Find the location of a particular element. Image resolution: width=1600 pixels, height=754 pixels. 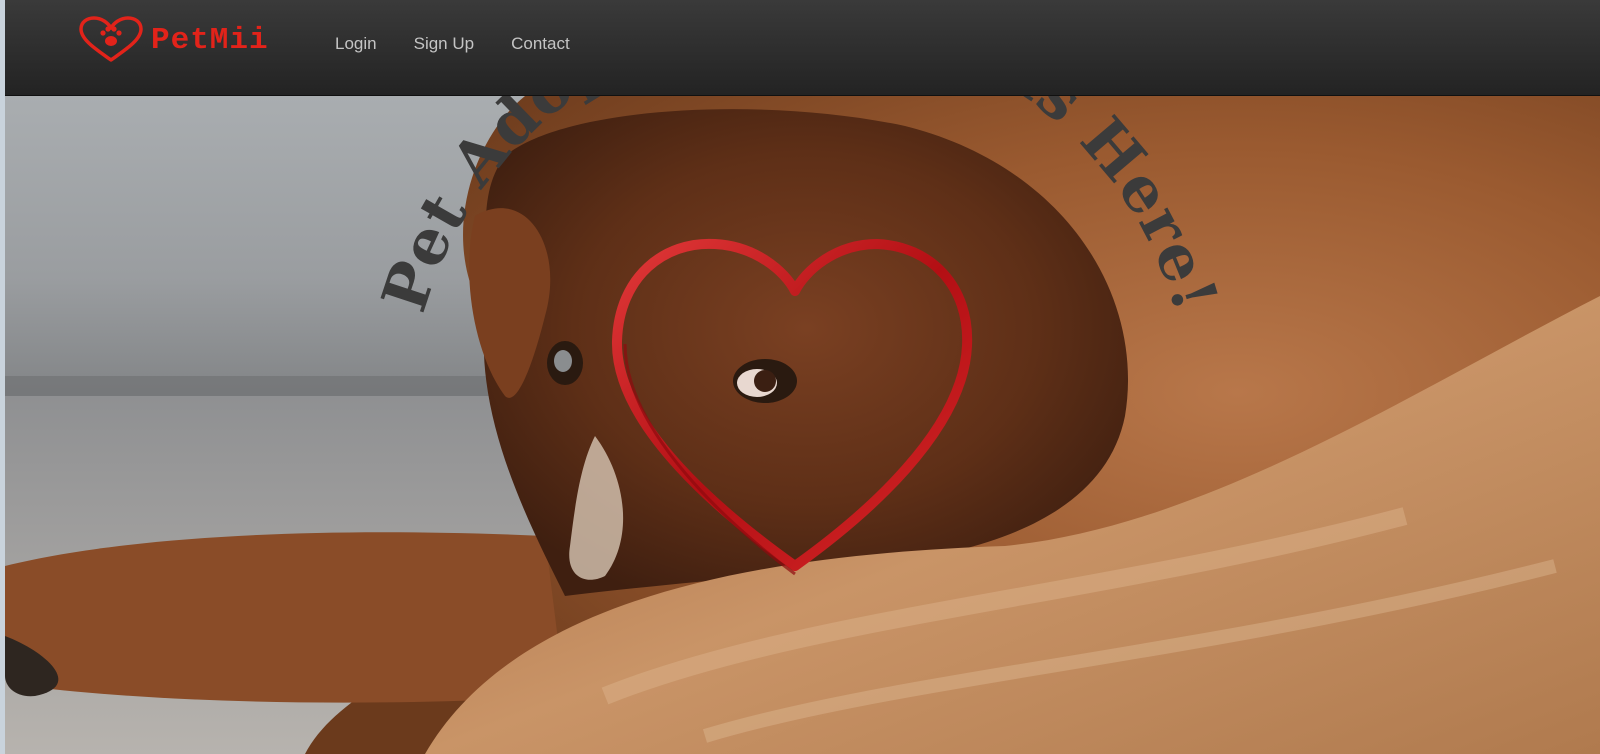

brand-name: PetMii is located at coordinates (210, 40).